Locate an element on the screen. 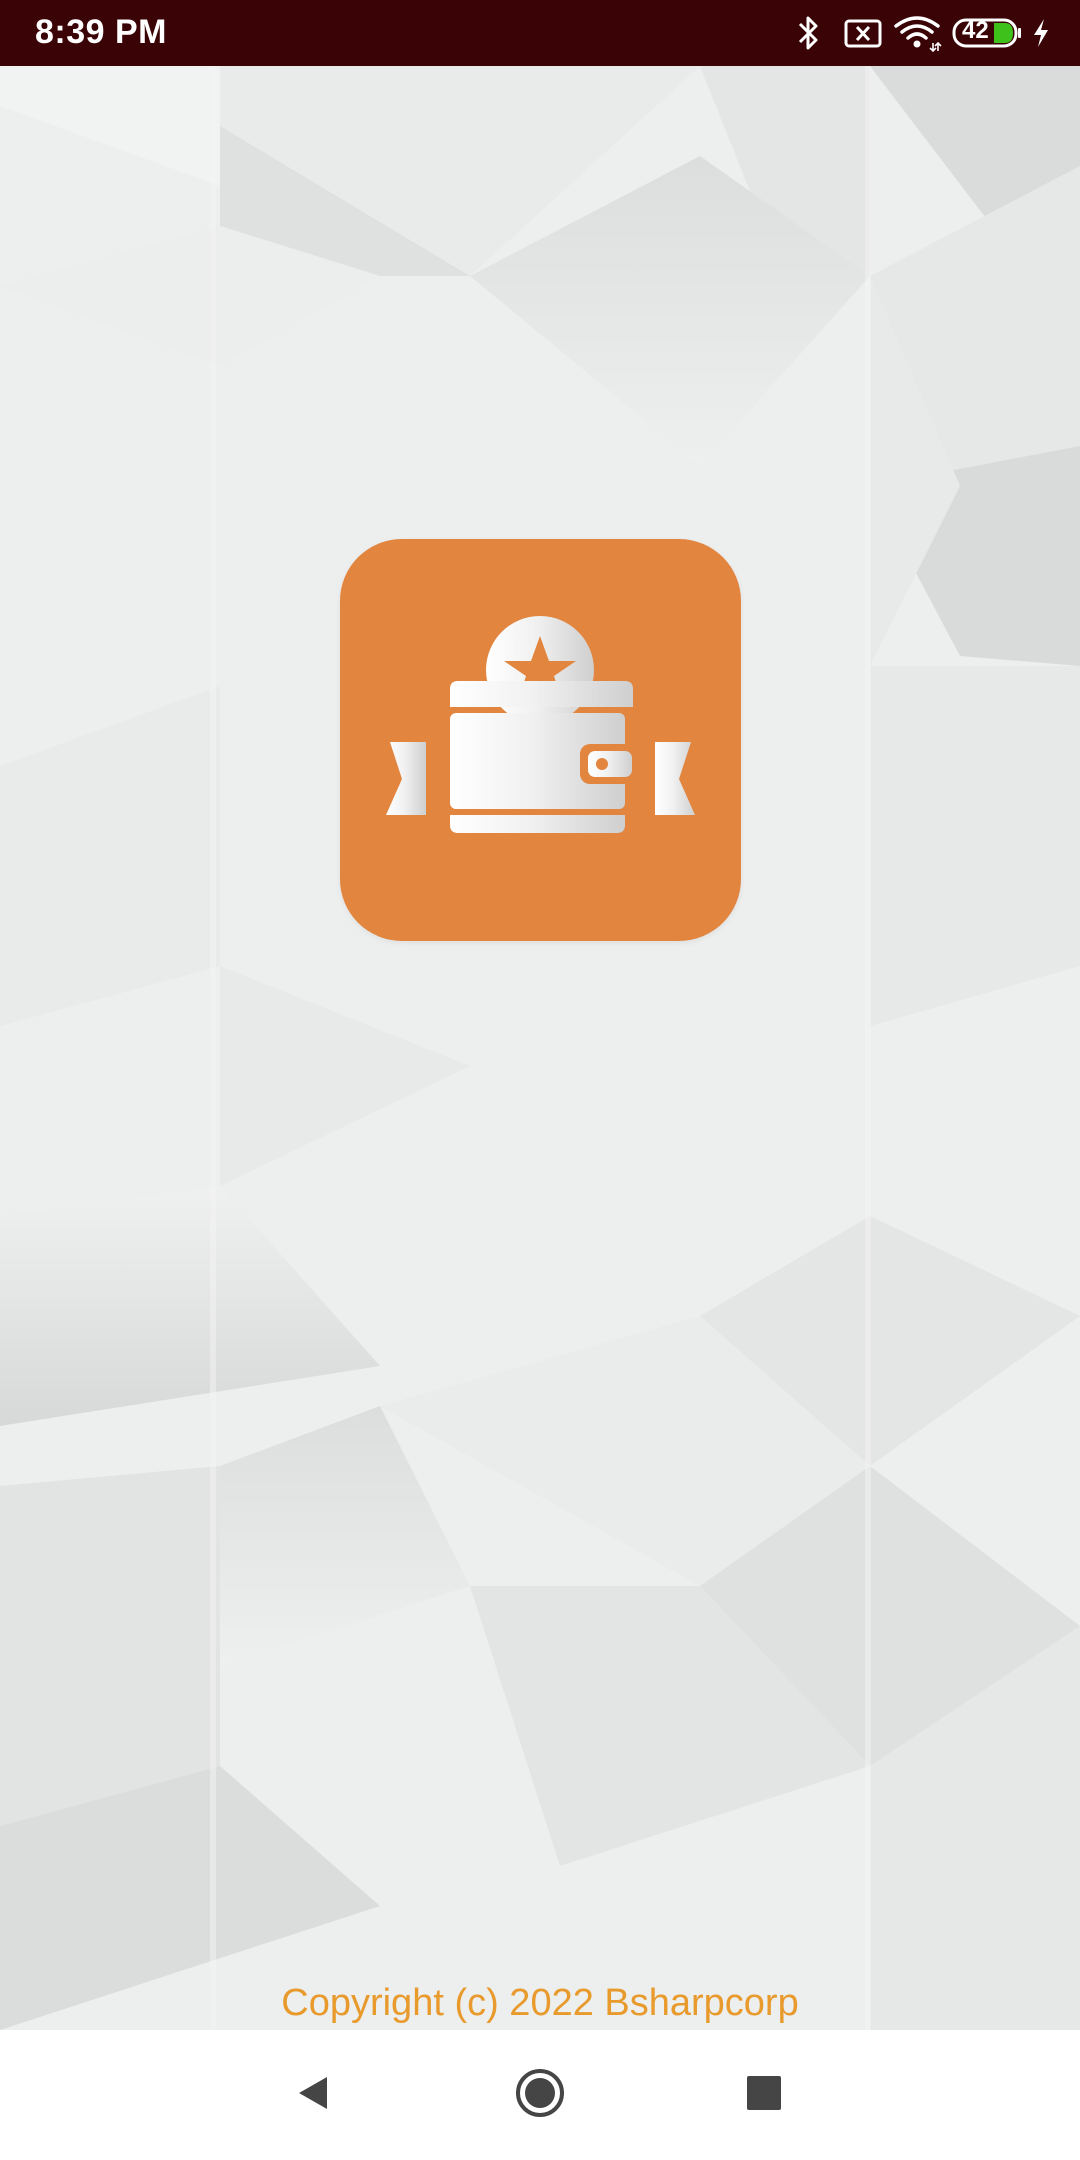  recents-square-icon is located at coordinates (764, 2093).